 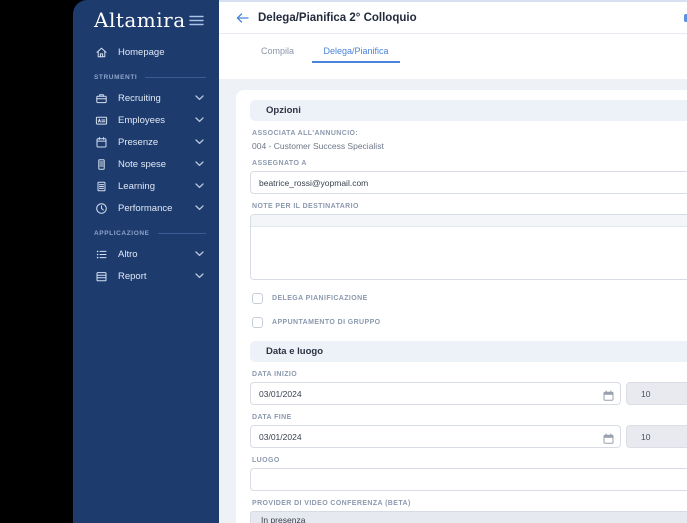 I want to click on page-title: Delega/Pianifica 2° Colloquio, so click(x=337, y=17).